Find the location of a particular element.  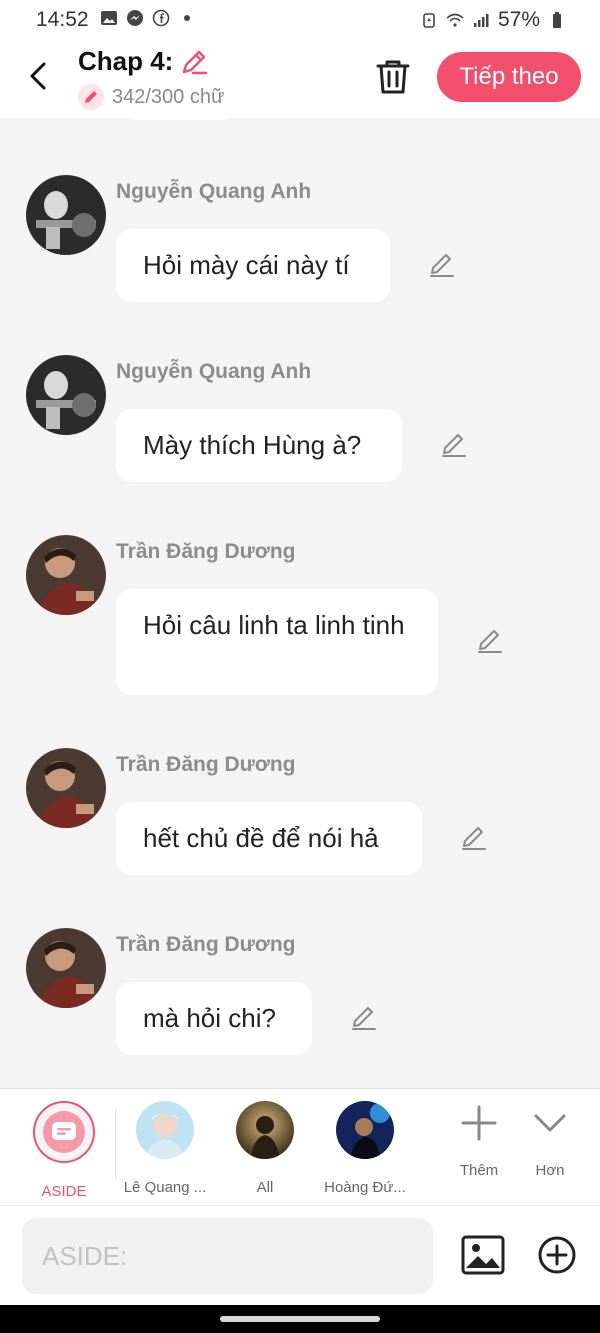

messenger-icon is located at coordinates (135, 18).